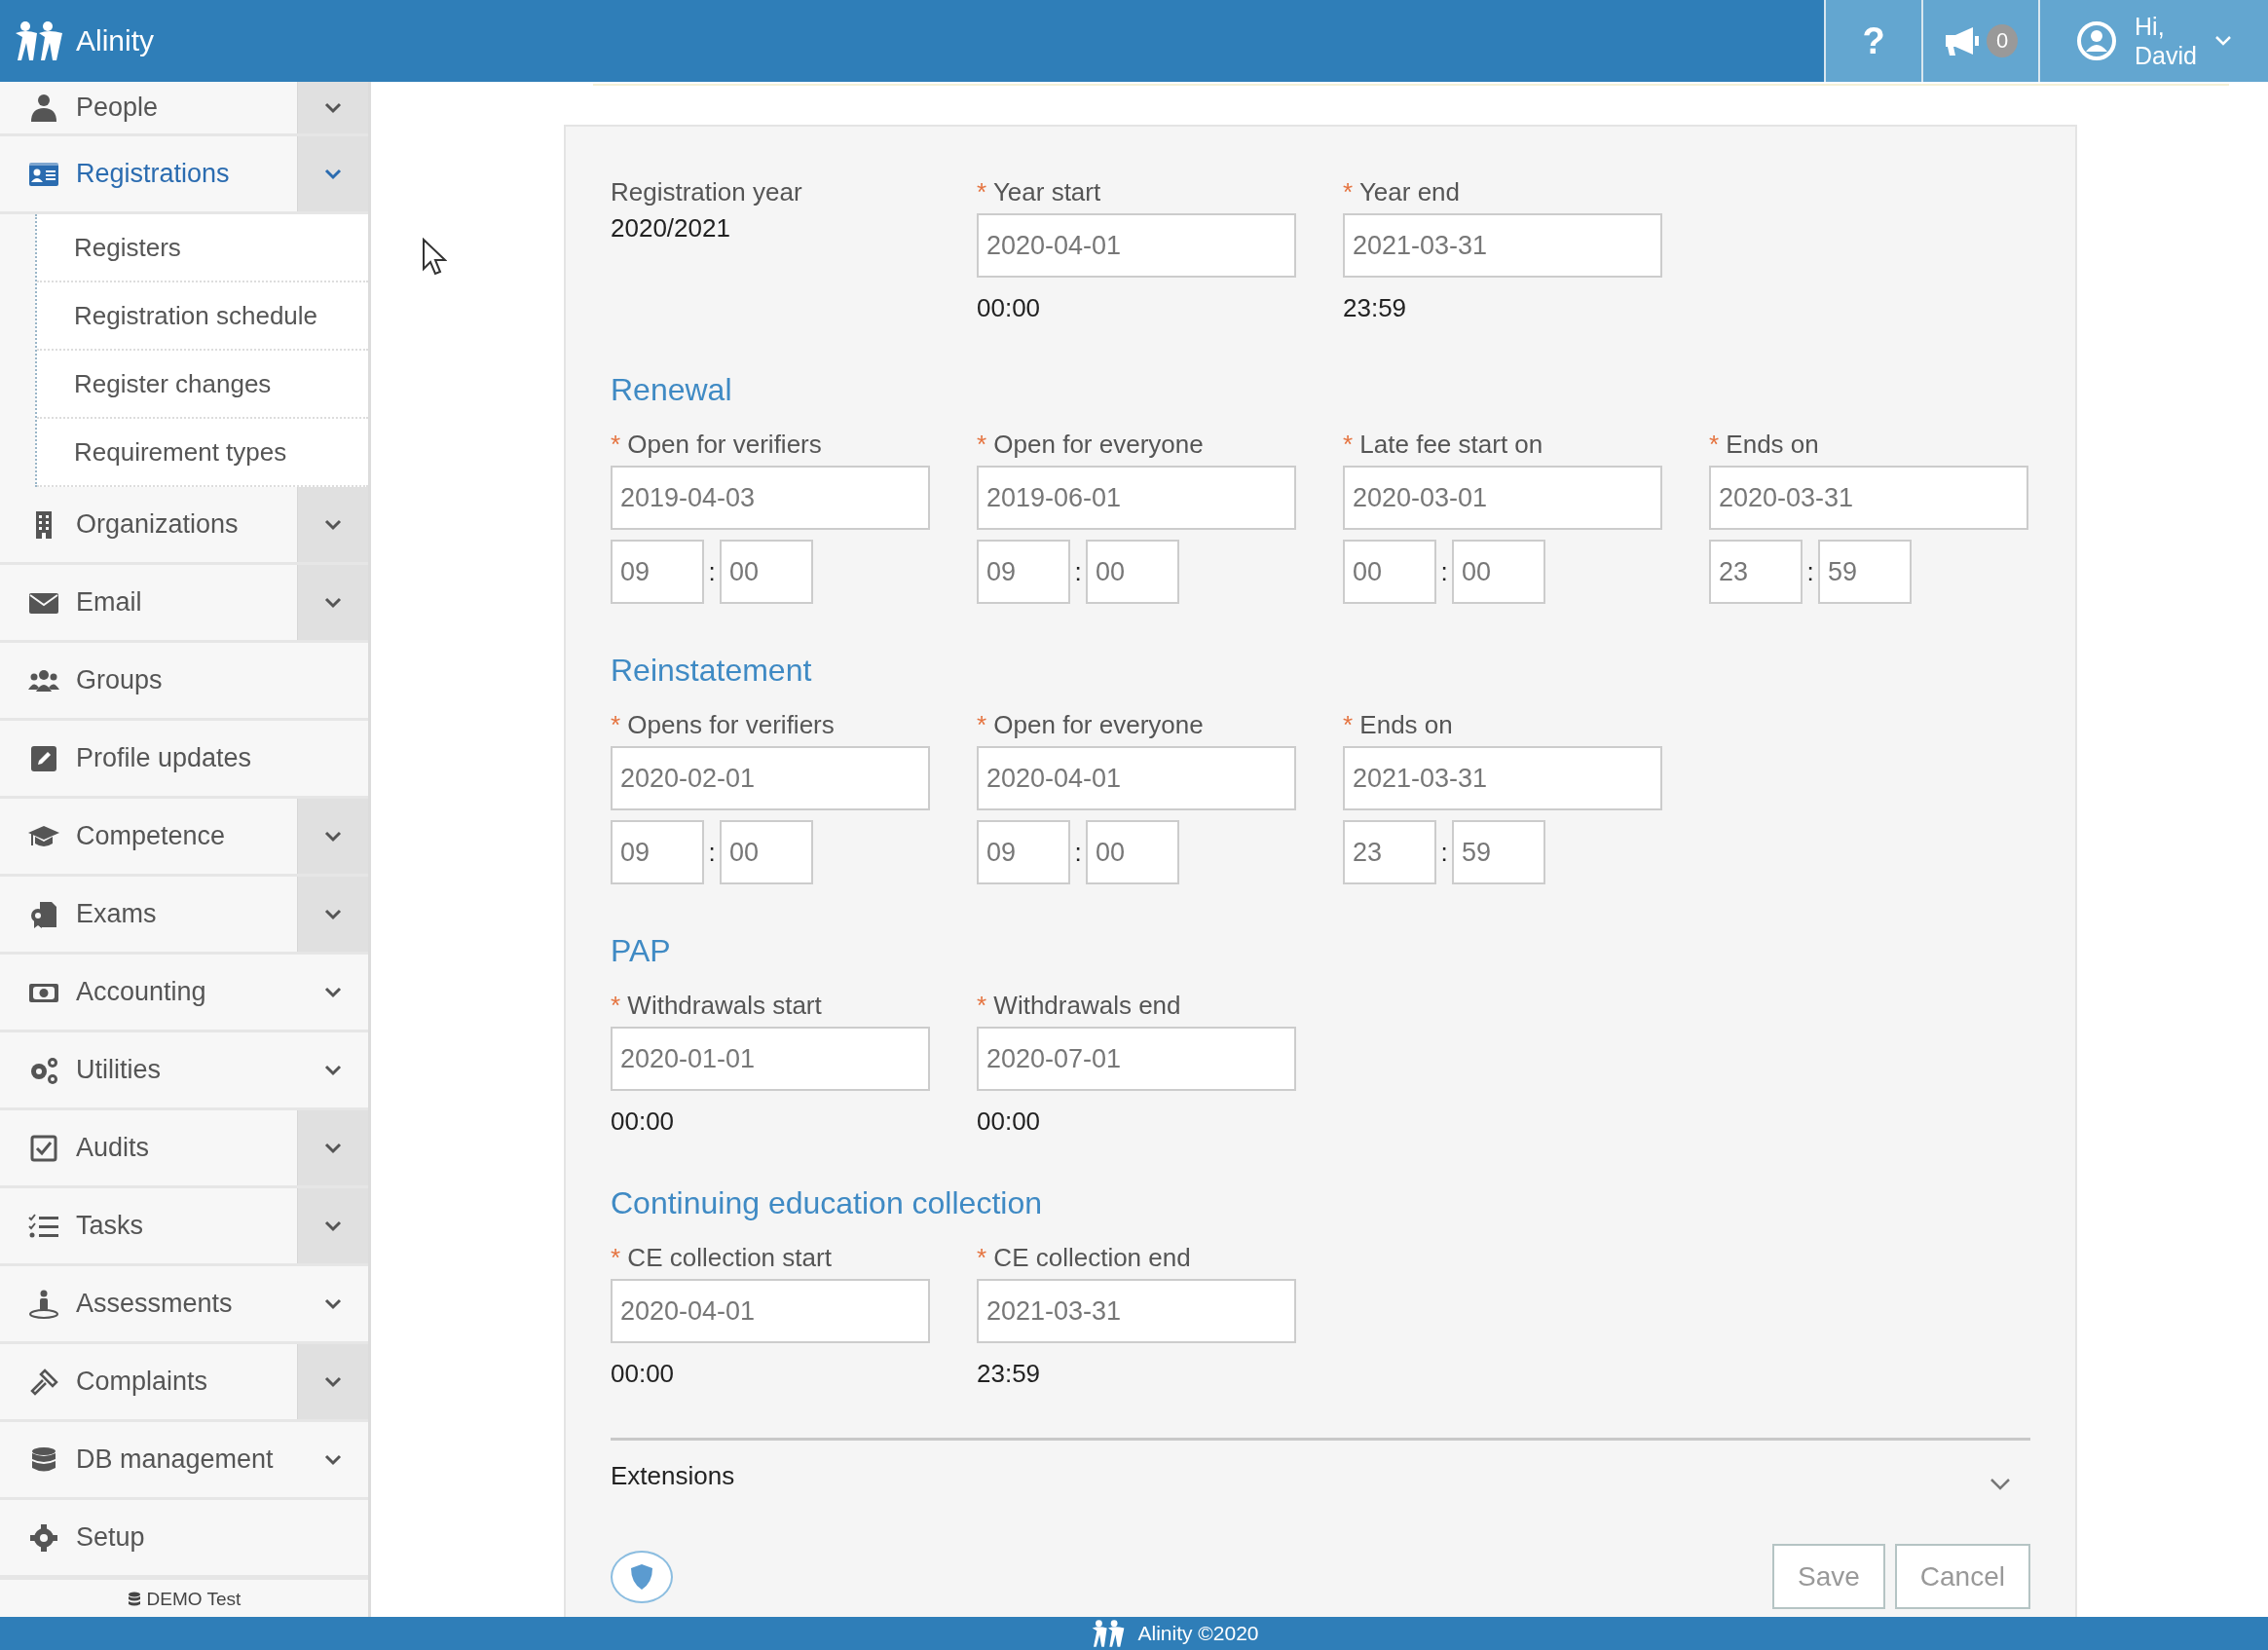 This screenshot has width=2268, height=1650. I want to click on save-button: Save, so click(1828, 1576).